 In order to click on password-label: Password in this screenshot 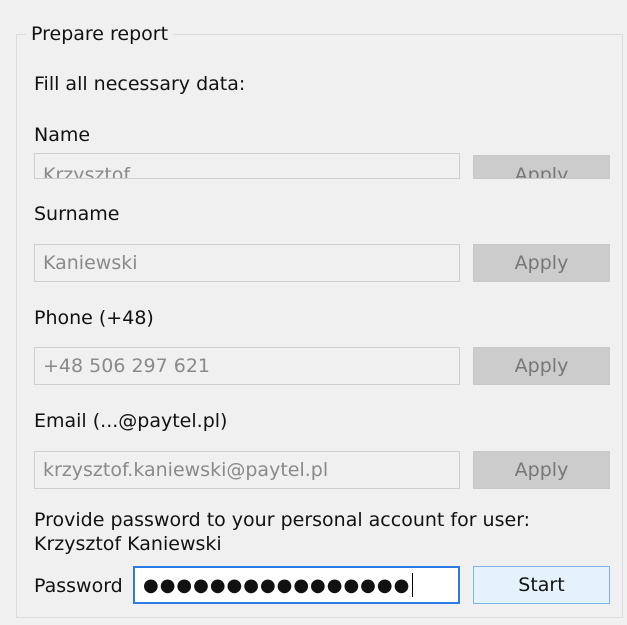, I will do `click(78, 586)`.